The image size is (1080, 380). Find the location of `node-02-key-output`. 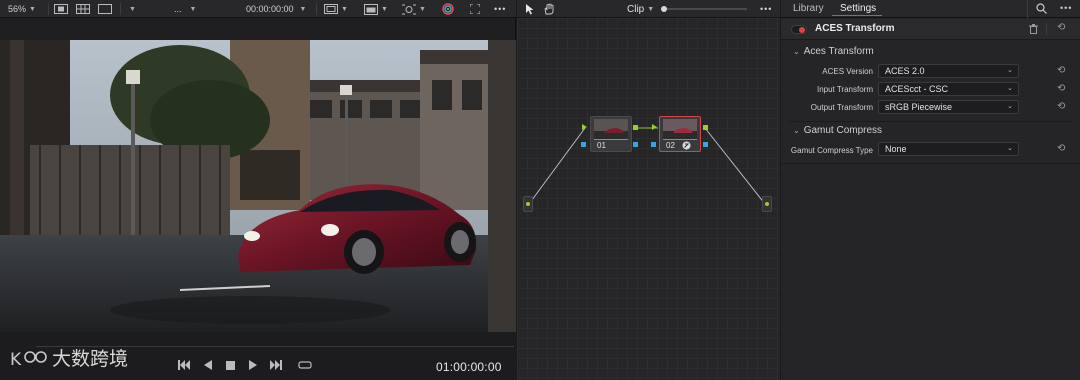

node-02-key-output is located at coordinates (705, 144).